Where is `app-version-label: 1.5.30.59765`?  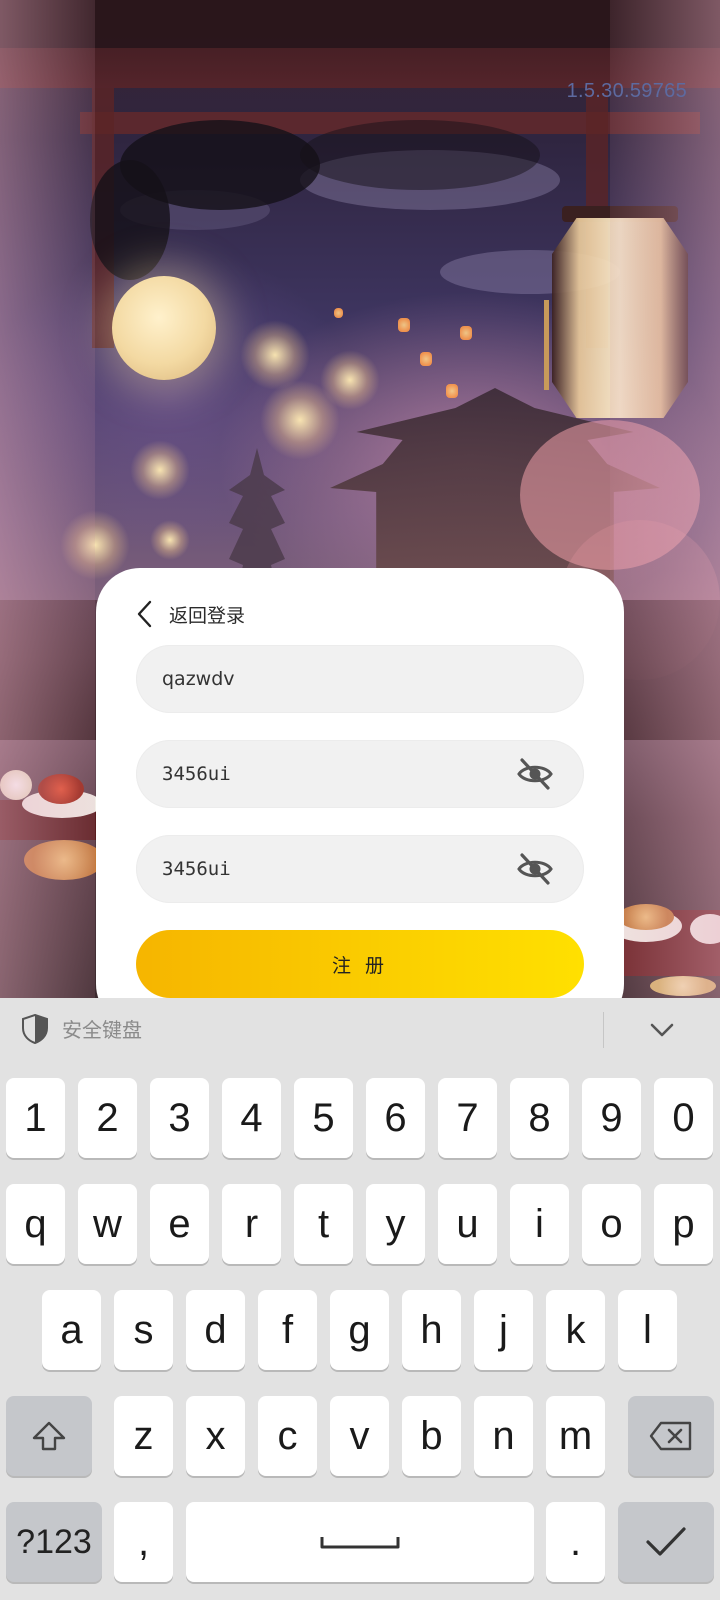 app-version-label: 1.5.30.59765 is located at coordinates (626, 91).